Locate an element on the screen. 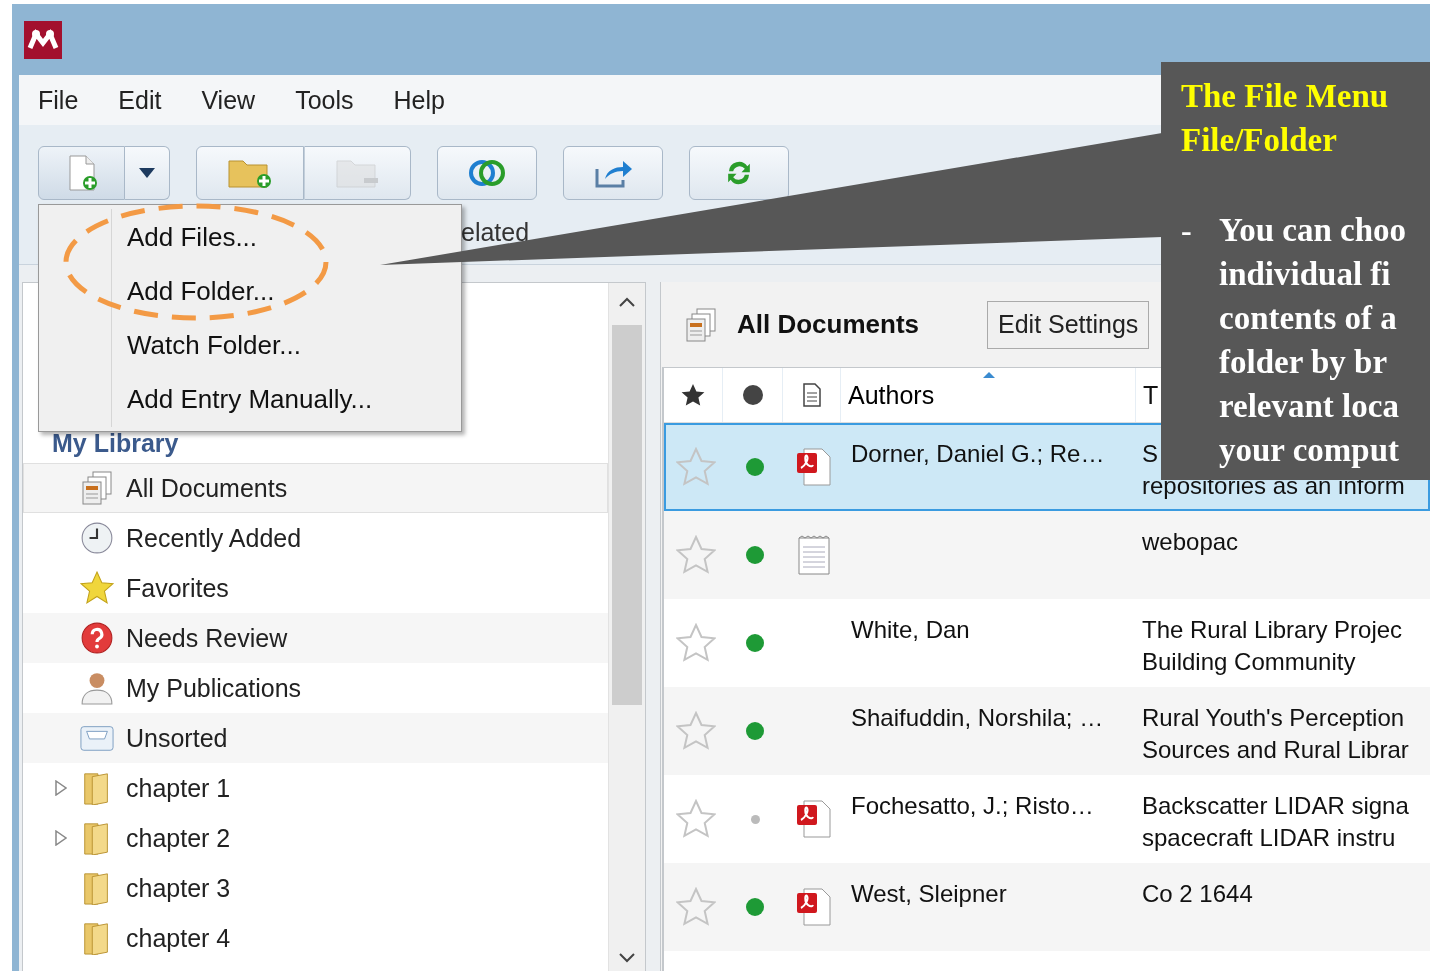 The width and height of the screenshot is (1430, 971). folder-add-icon is located at coordinates (250, 173).